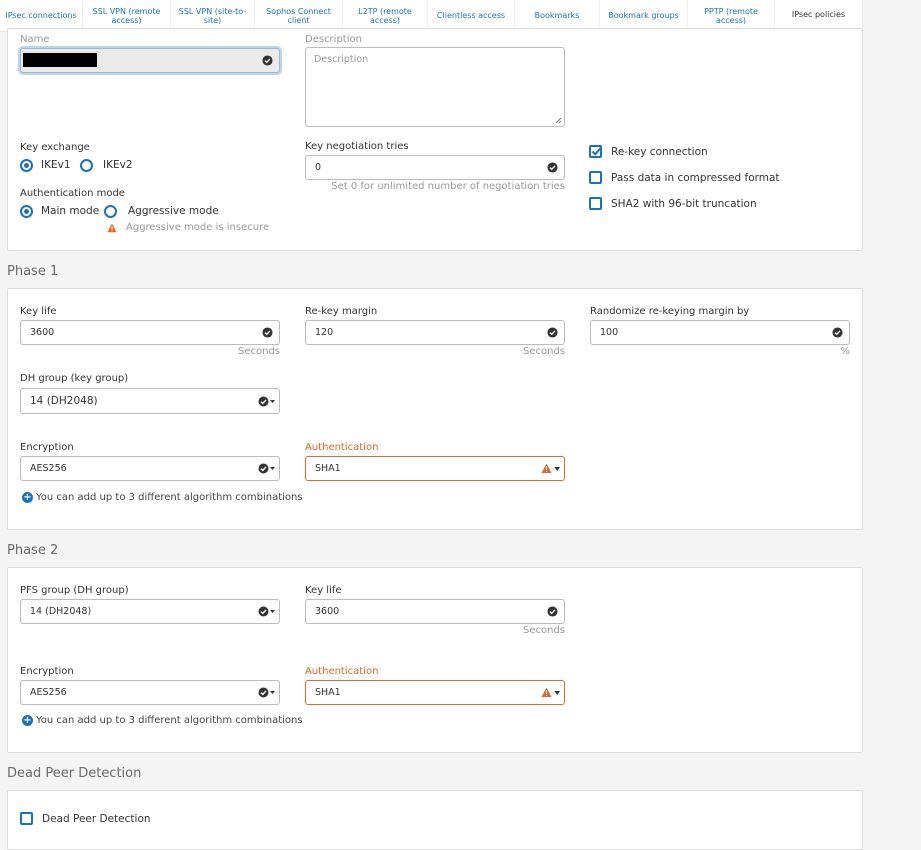  I want to click on description-label: Description, so click(333, 39).